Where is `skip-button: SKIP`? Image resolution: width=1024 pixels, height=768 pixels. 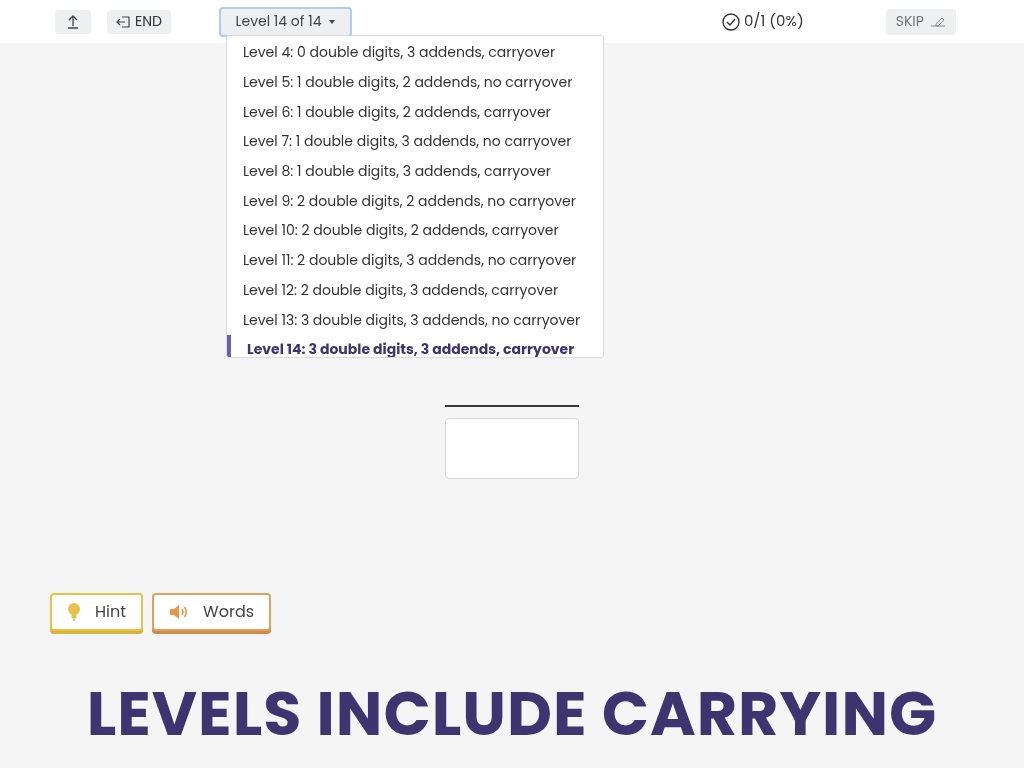 skip-button: SKIP is located at coordinates (920, 21).